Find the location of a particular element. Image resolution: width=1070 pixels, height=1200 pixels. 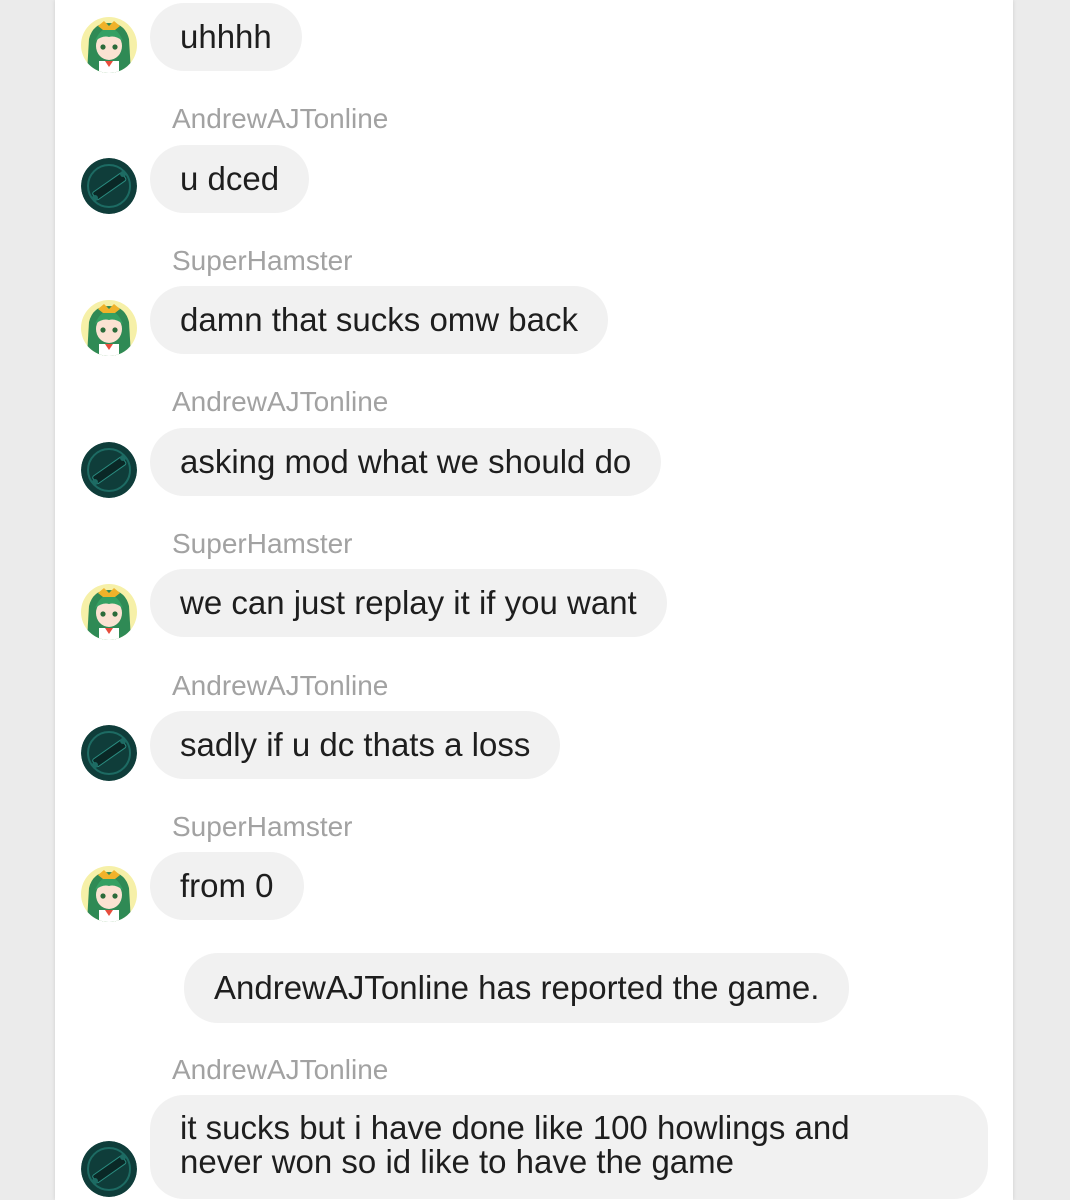

message-text: from 0 is located at coordinates (227, 885).